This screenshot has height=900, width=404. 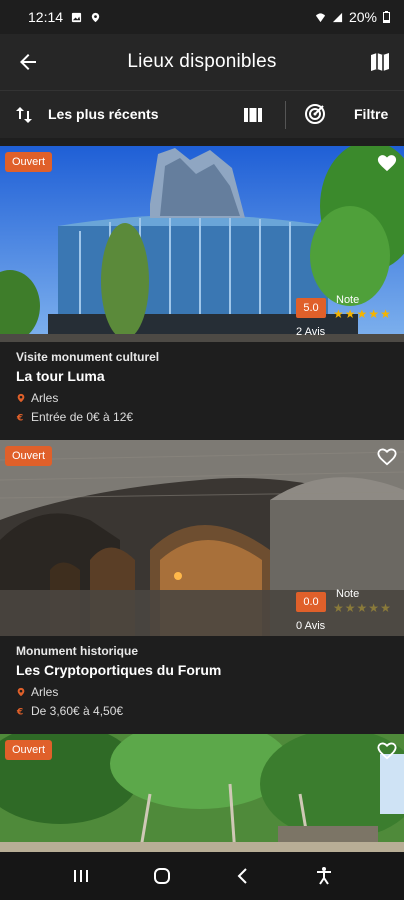 What do you see at coordinates (24, 115) in the screenshot?
I see `sort-icon` at bounding box center [24, 115].